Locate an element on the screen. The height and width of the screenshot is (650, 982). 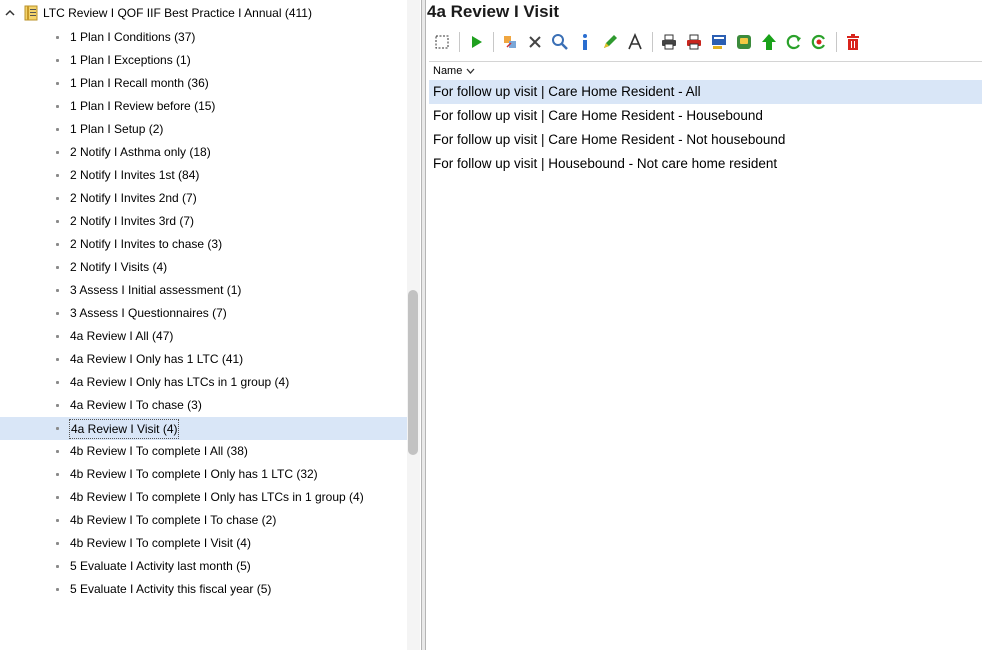
tree-item-label: 2 Notify I Visits (4) is located at coordinates (119, 267).